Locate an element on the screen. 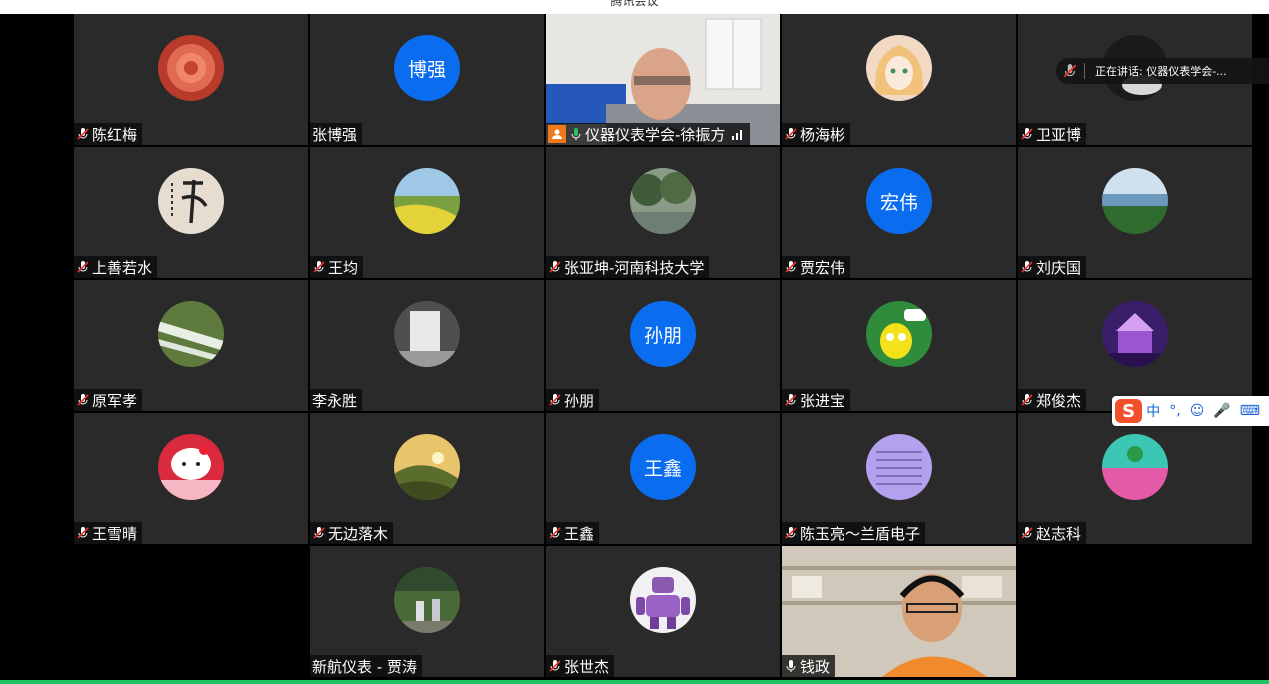 The height and width of the screenshot is (684, 1269). participant-name: 杨海彬 is located at coordinates (823, 134).